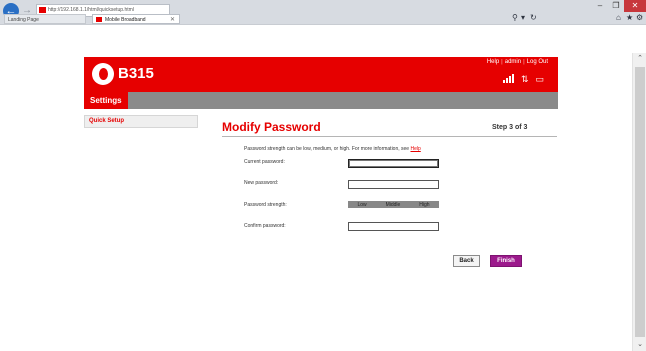  Describe the element at coordinates (99, 20) in the screenshot. I see `tab-favicon-icon` at that location.